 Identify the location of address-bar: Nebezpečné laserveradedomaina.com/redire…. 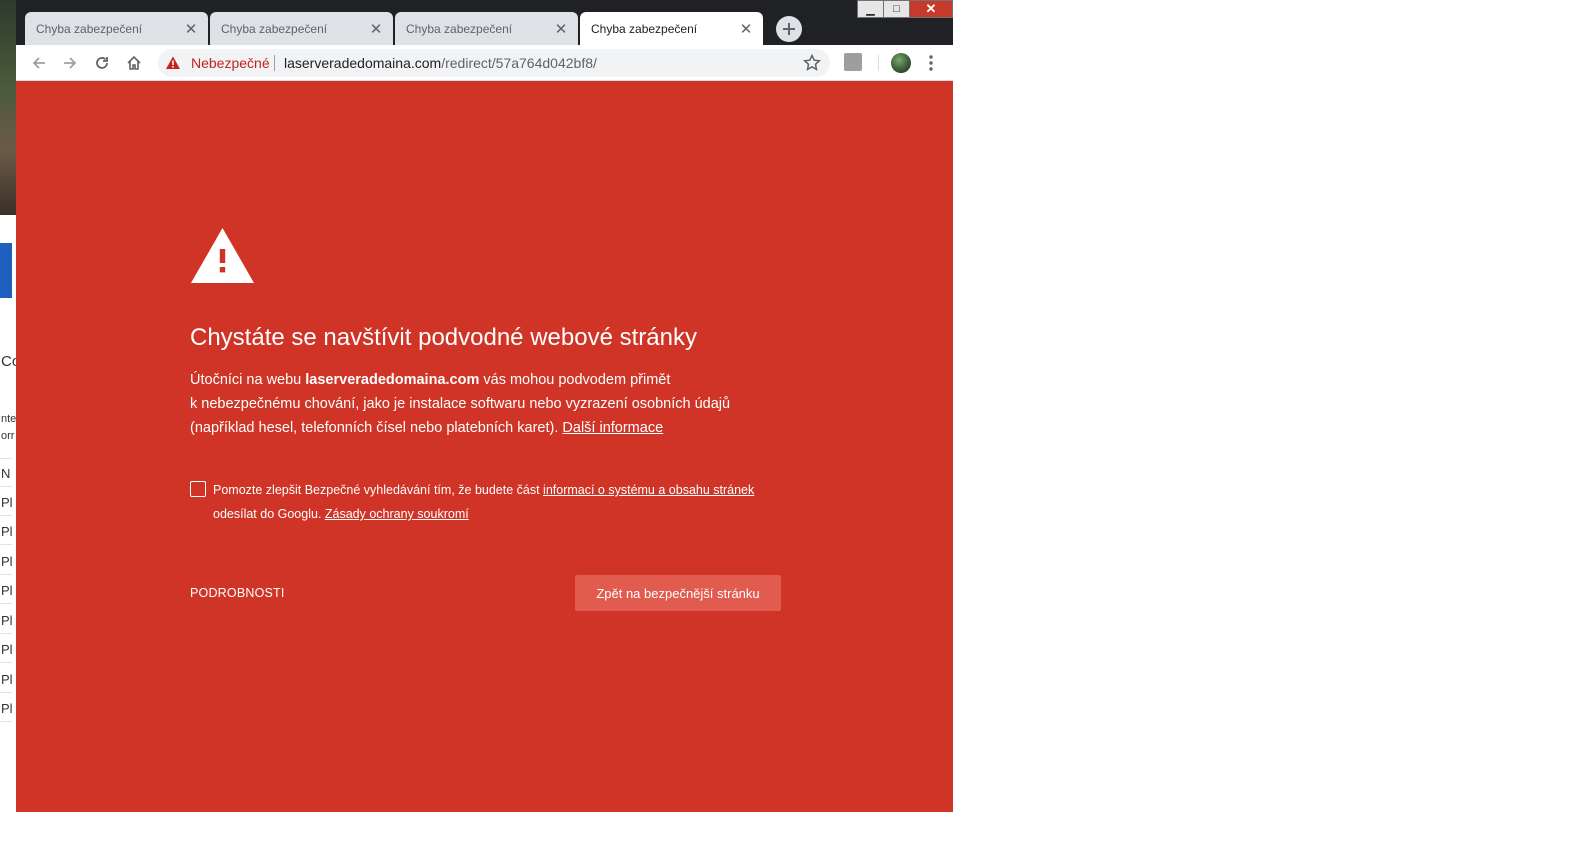
(494, 63).